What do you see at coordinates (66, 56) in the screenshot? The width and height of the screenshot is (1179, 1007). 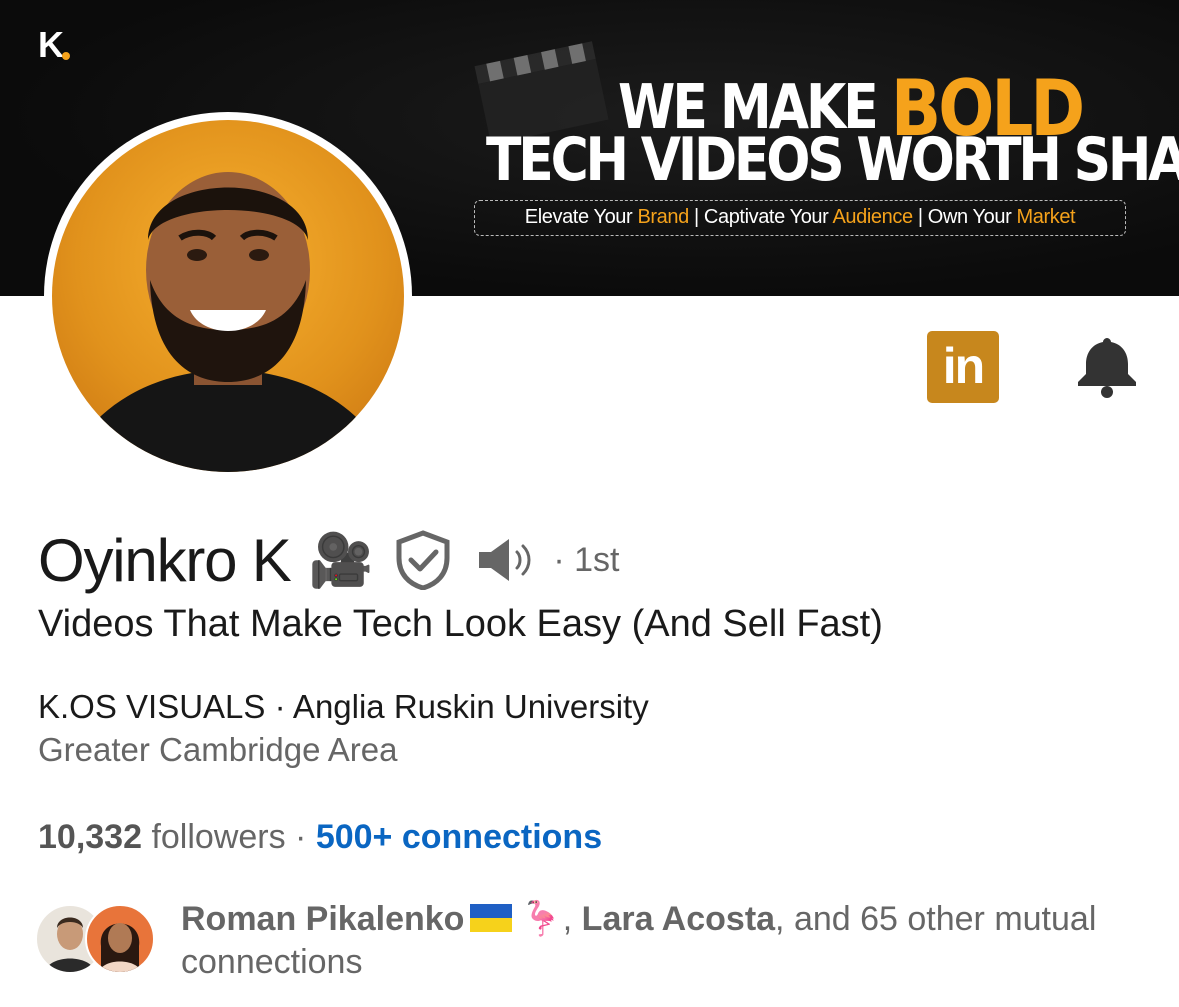 I see `brand-logo-dot` at bounding box center [66, 56].